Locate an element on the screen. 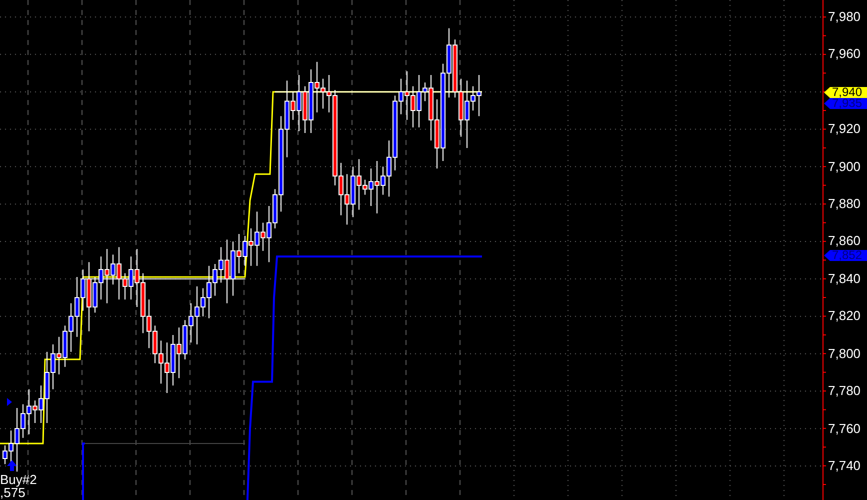 The height and width of the screenshot is (500, 867). axis-label: 7,860 is located at coordinates (844, 240).